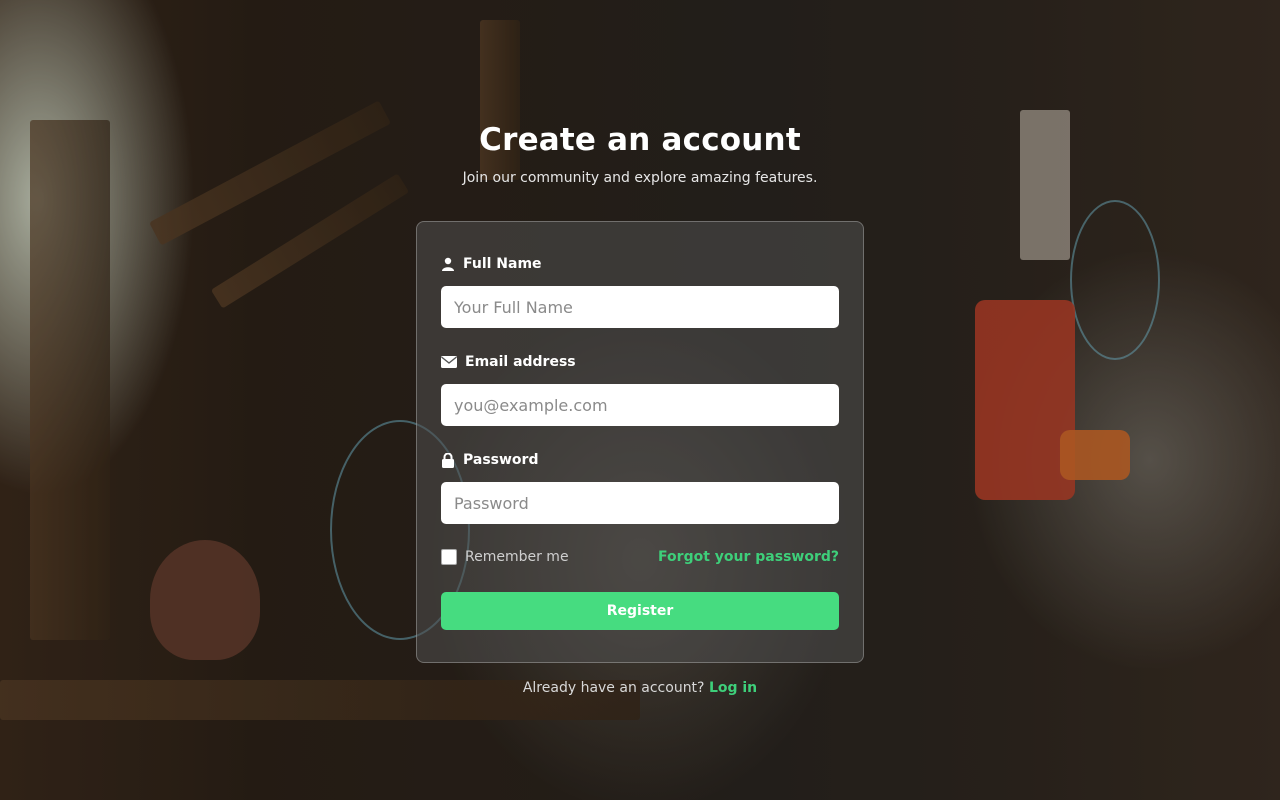 This screenshot has height=800, width=1280. I want to click on password-input, so click(640, 503).